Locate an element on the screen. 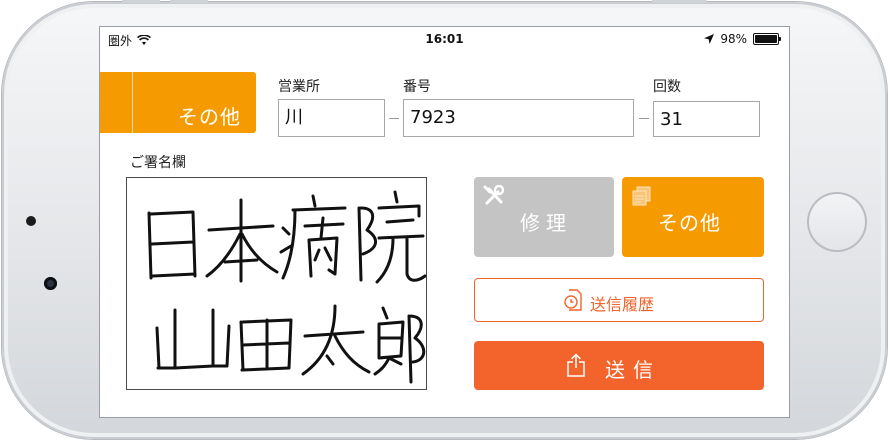  history-button-label: 送信履歴 is located at coordinates (622, 304).